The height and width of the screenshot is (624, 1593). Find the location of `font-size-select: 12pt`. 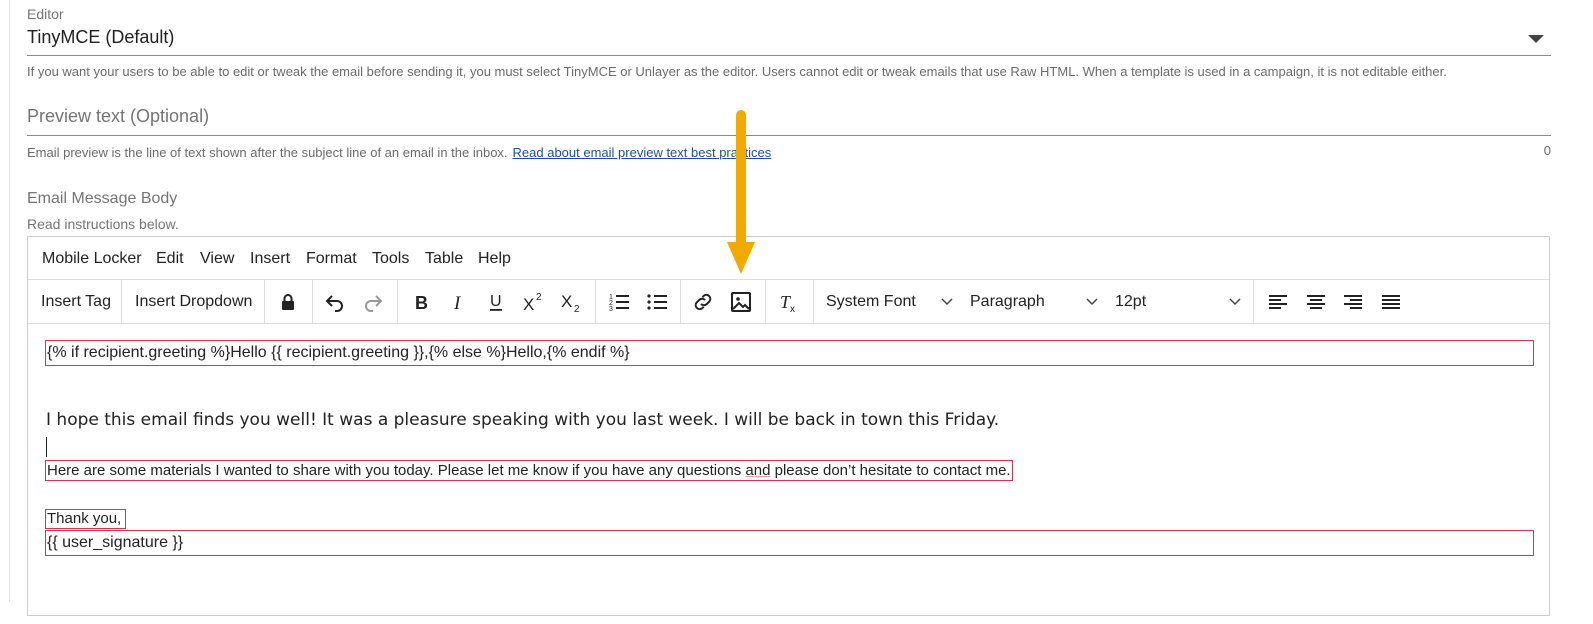

font-size-select: 12pt is located at coordinates (1130, 302).